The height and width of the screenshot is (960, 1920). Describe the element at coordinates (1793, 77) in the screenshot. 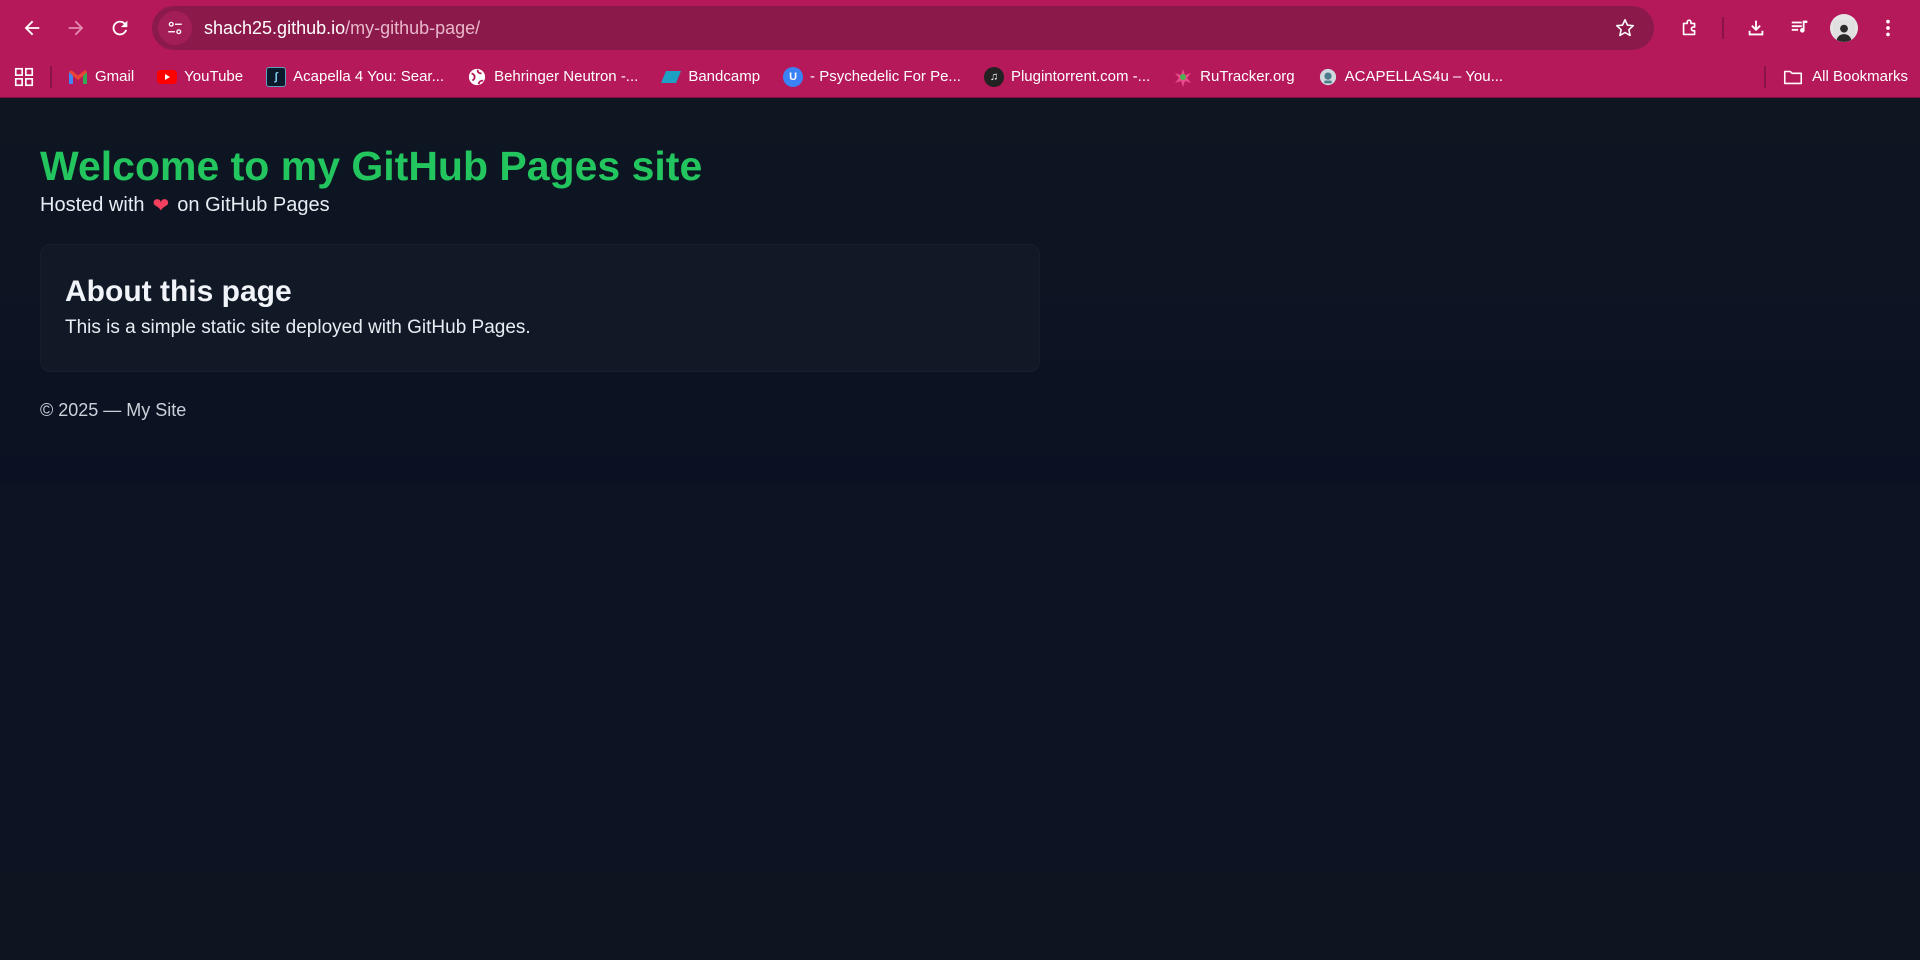

I see `folder-icon` at that location.